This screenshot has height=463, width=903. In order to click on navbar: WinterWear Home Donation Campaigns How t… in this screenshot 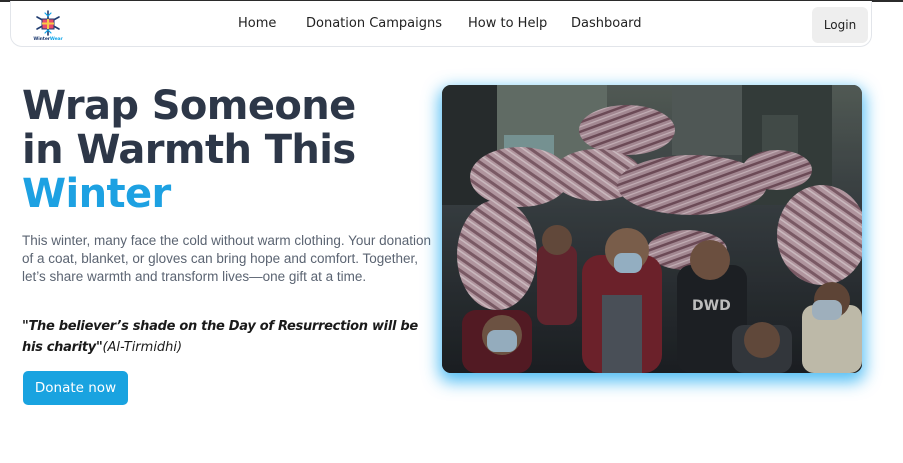, I will do `click(441, 24)`.